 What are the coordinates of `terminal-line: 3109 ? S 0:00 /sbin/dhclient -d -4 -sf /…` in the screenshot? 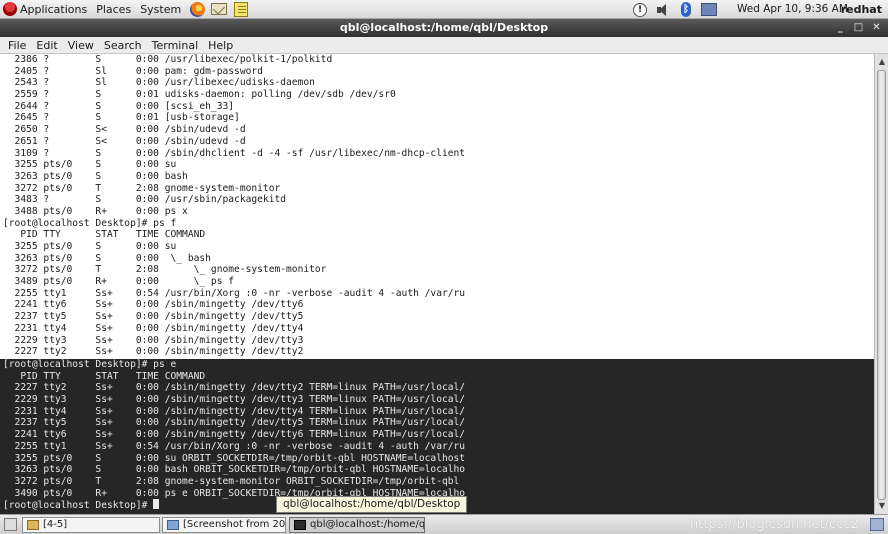 It's located at (234, 153).